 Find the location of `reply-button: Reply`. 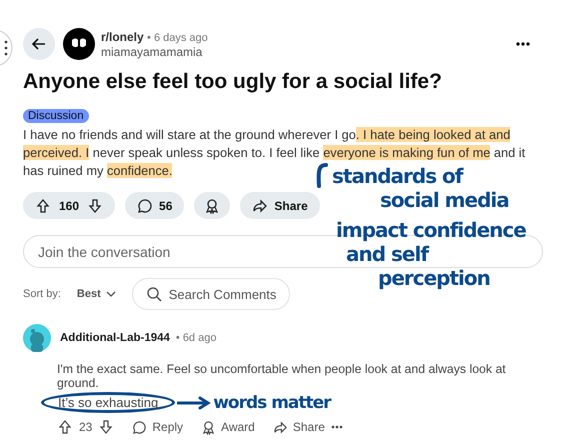

reply-button: Reply is located at coordinates (158, 427).